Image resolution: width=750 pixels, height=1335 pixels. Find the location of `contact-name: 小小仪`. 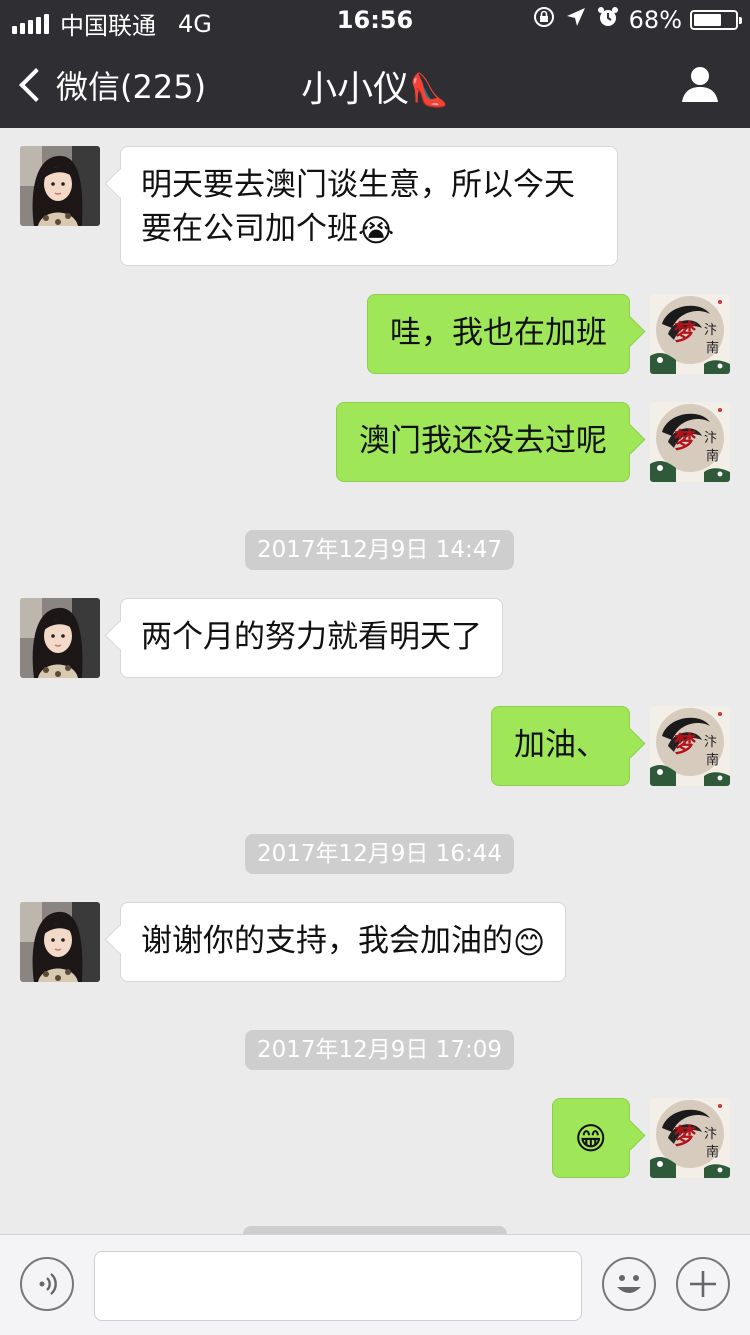

contact-name: 小小仪 is located at coordinates (355, 89).